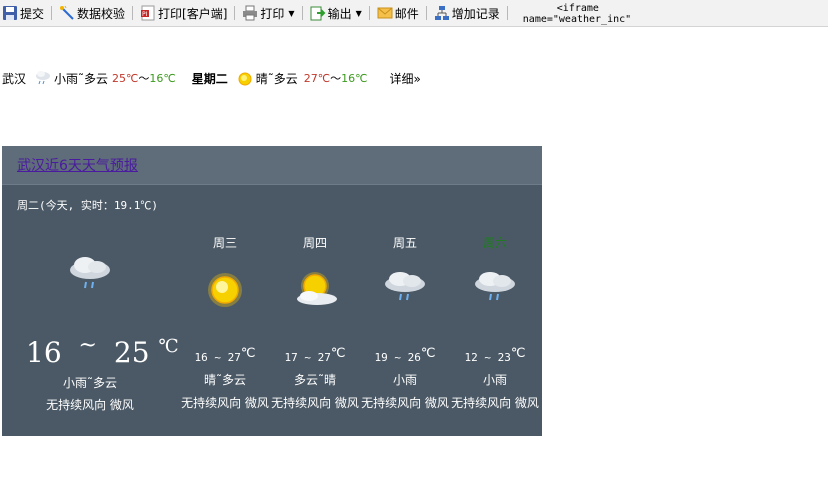  I want to click on day-name: 周五, so click(404, 243).